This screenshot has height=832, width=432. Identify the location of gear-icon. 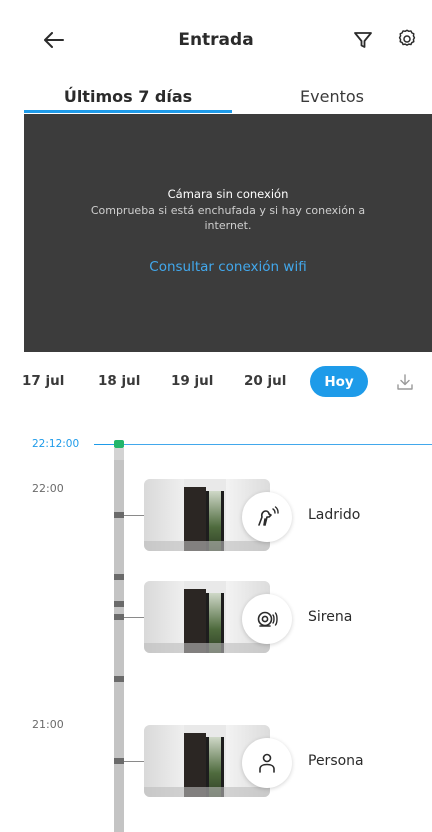
(407, 37).